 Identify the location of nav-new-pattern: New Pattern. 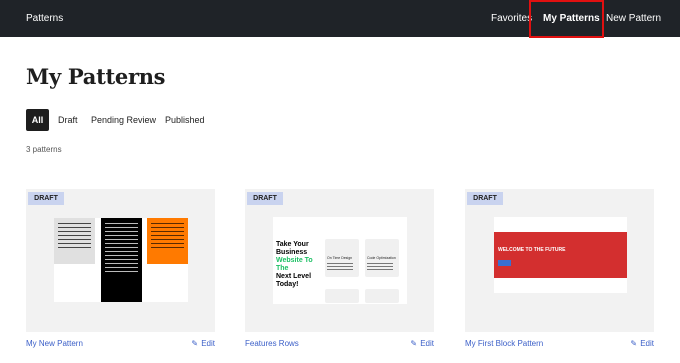
(633, 18).